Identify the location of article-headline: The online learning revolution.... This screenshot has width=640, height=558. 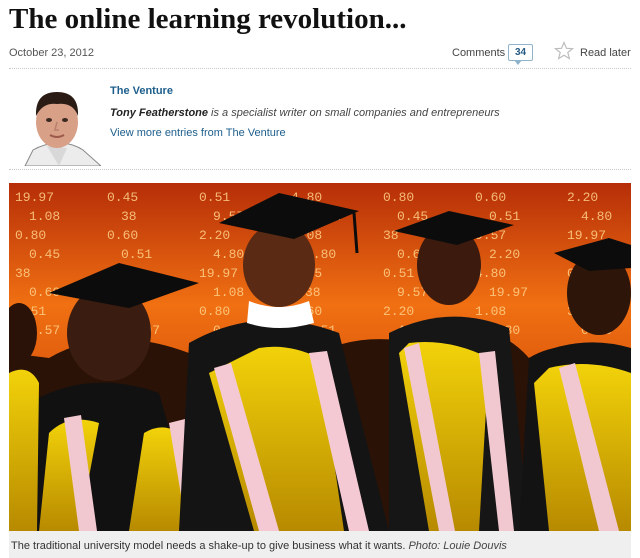
(208, 19).